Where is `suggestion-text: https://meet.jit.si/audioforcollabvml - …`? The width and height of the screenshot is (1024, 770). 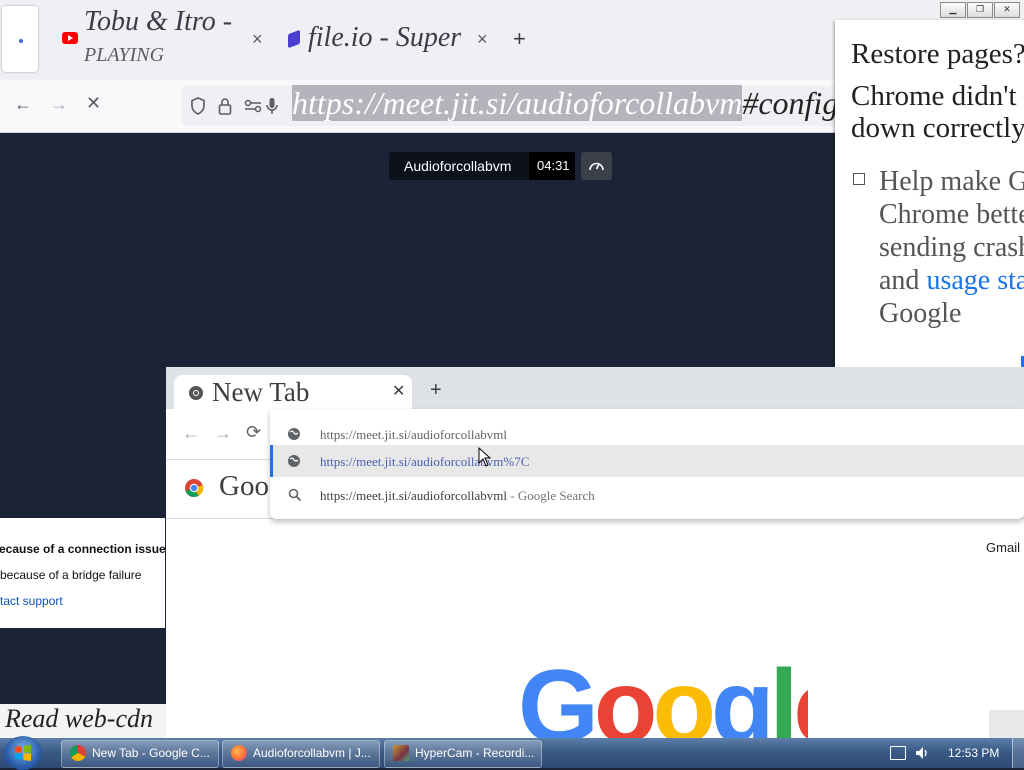
suggestion-text: https://meet.jit.si/audioforcollabvml - … is located at coordinates (457, 496).